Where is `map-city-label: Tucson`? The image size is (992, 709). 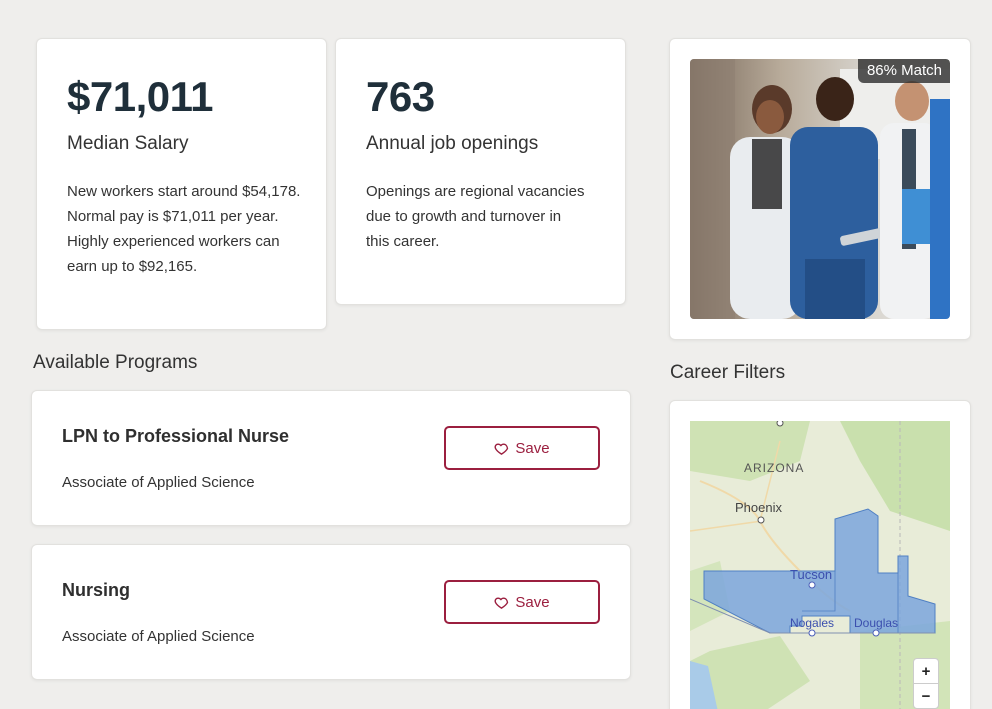
map-city-label: Tucson is located at coordinates (811, 574).